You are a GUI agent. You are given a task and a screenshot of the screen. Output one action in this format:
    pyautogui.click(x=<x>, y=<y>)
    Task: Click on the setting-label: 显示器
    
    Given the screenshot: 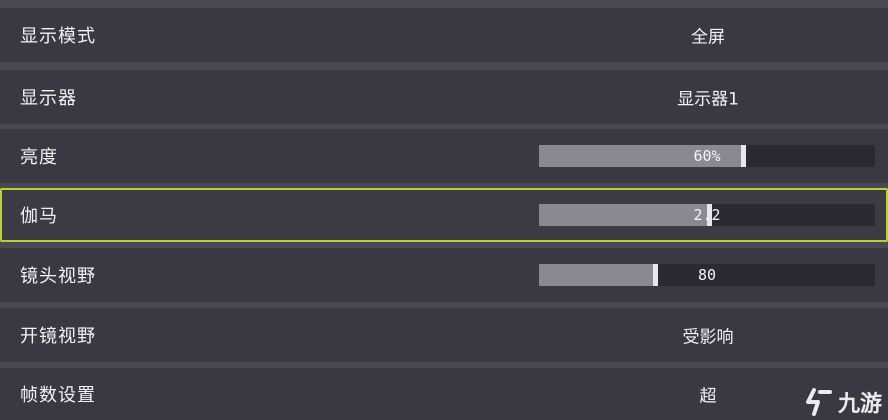 What is the action you would take?
    pyautogui.click(x=48, y=98)
    